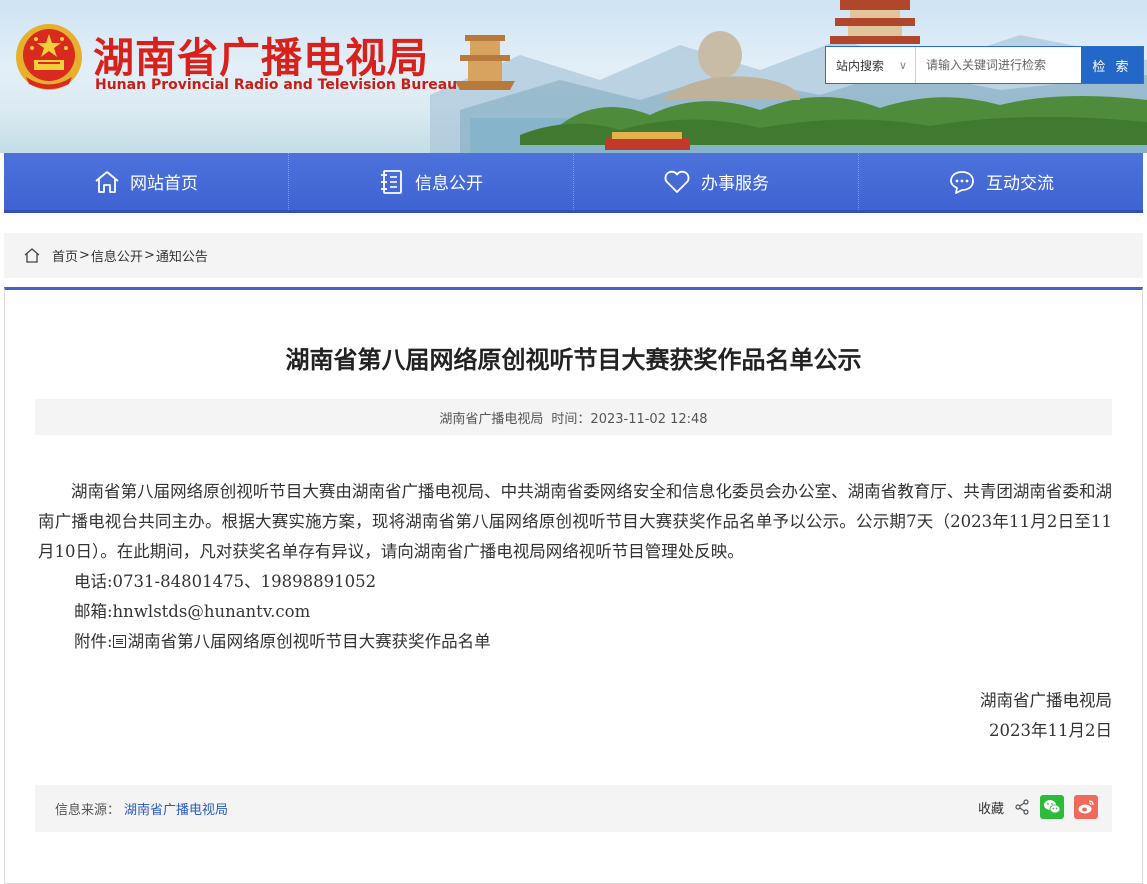 The height and width of the screenshot is (884, 1147). What do you see at coordinates (192, 611) in the screenshot?
I see `article-email: 邮箱:hnwlstds@hunantv.com` at bounding box center [192, 611].